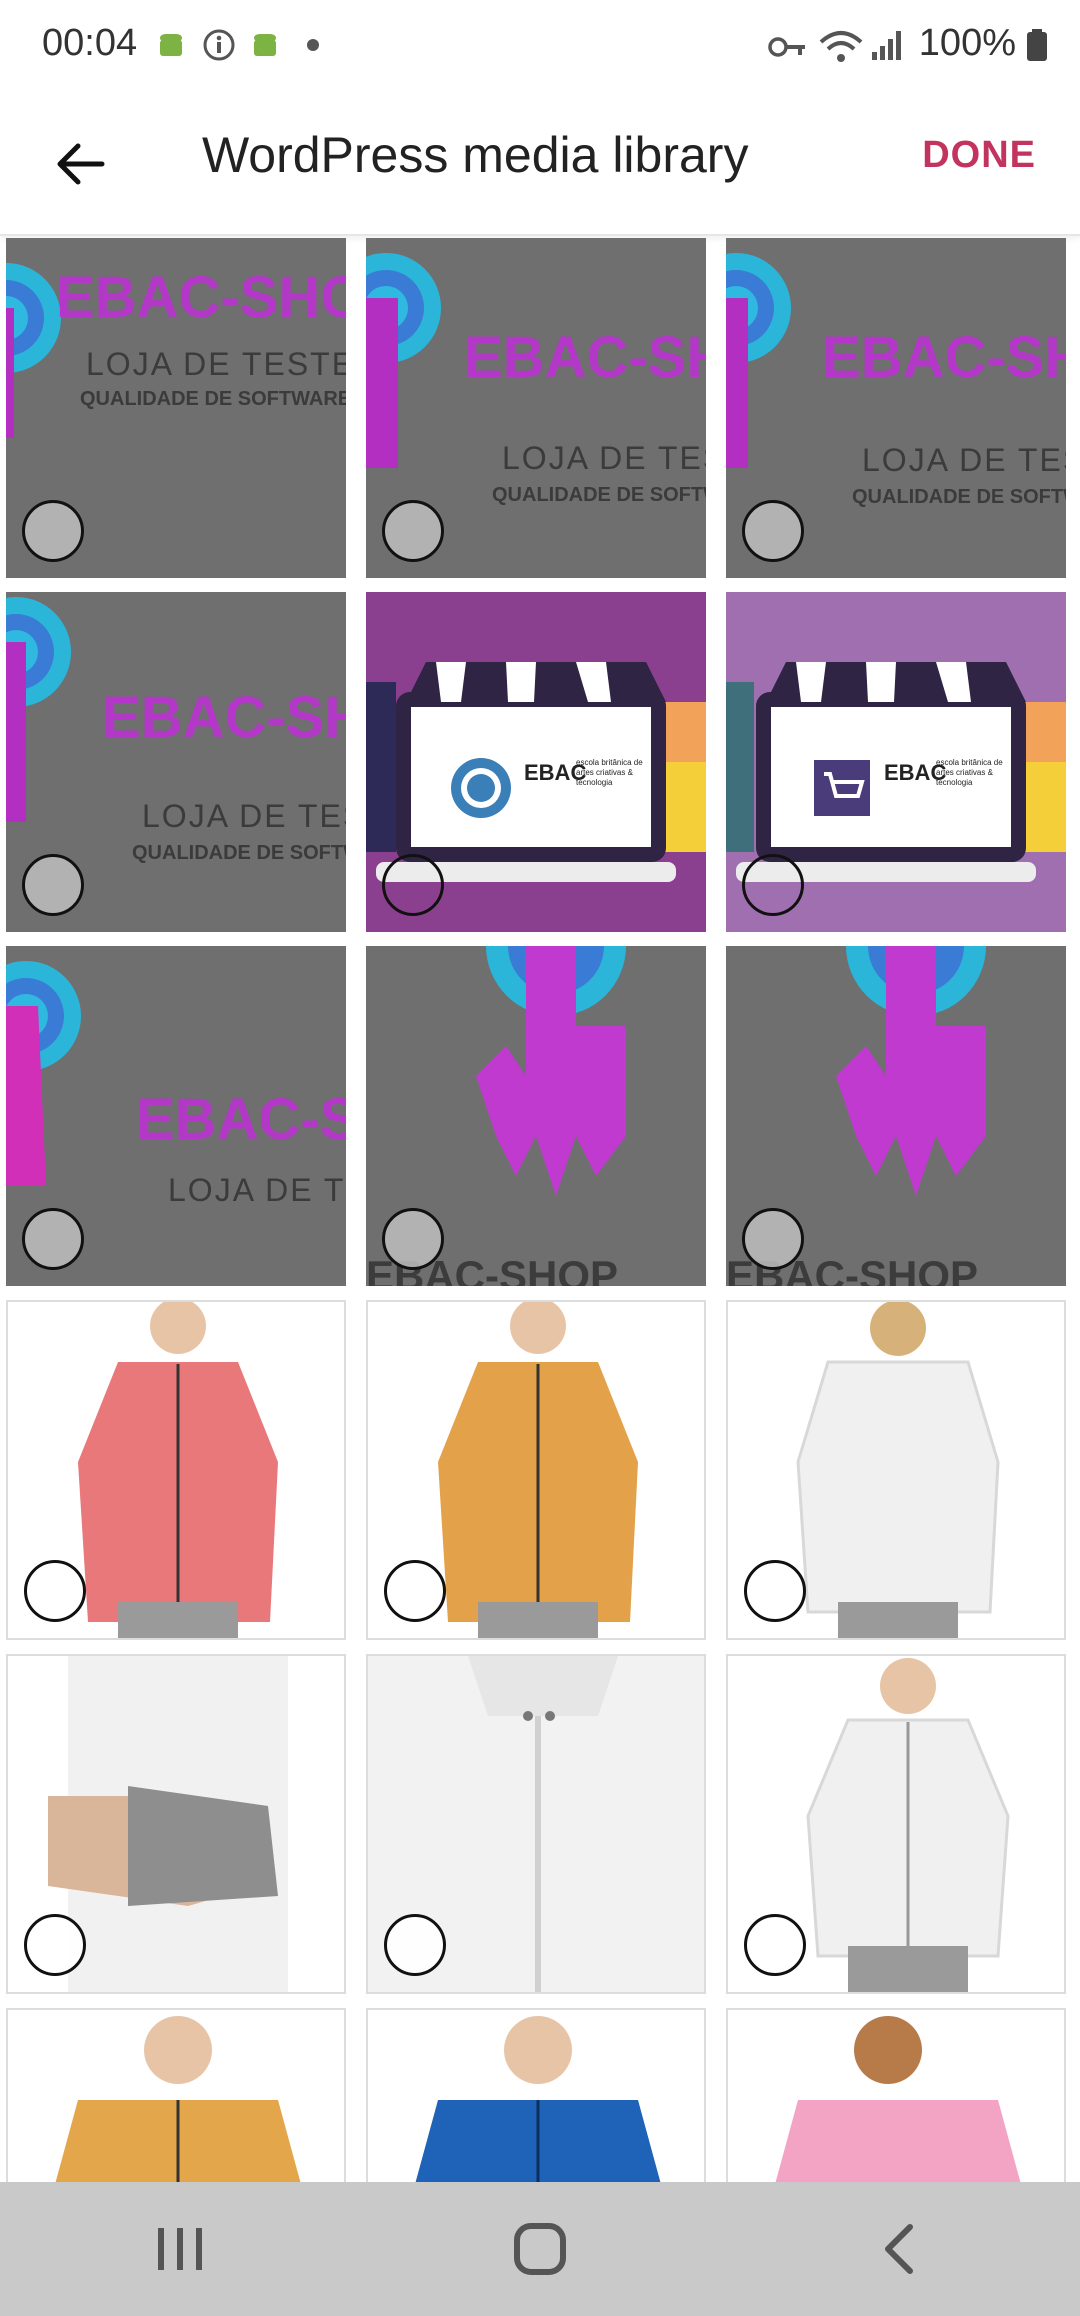 The height and width of the screenshot is (2316, 1080). I want to click on back-button, so click(80, 164).